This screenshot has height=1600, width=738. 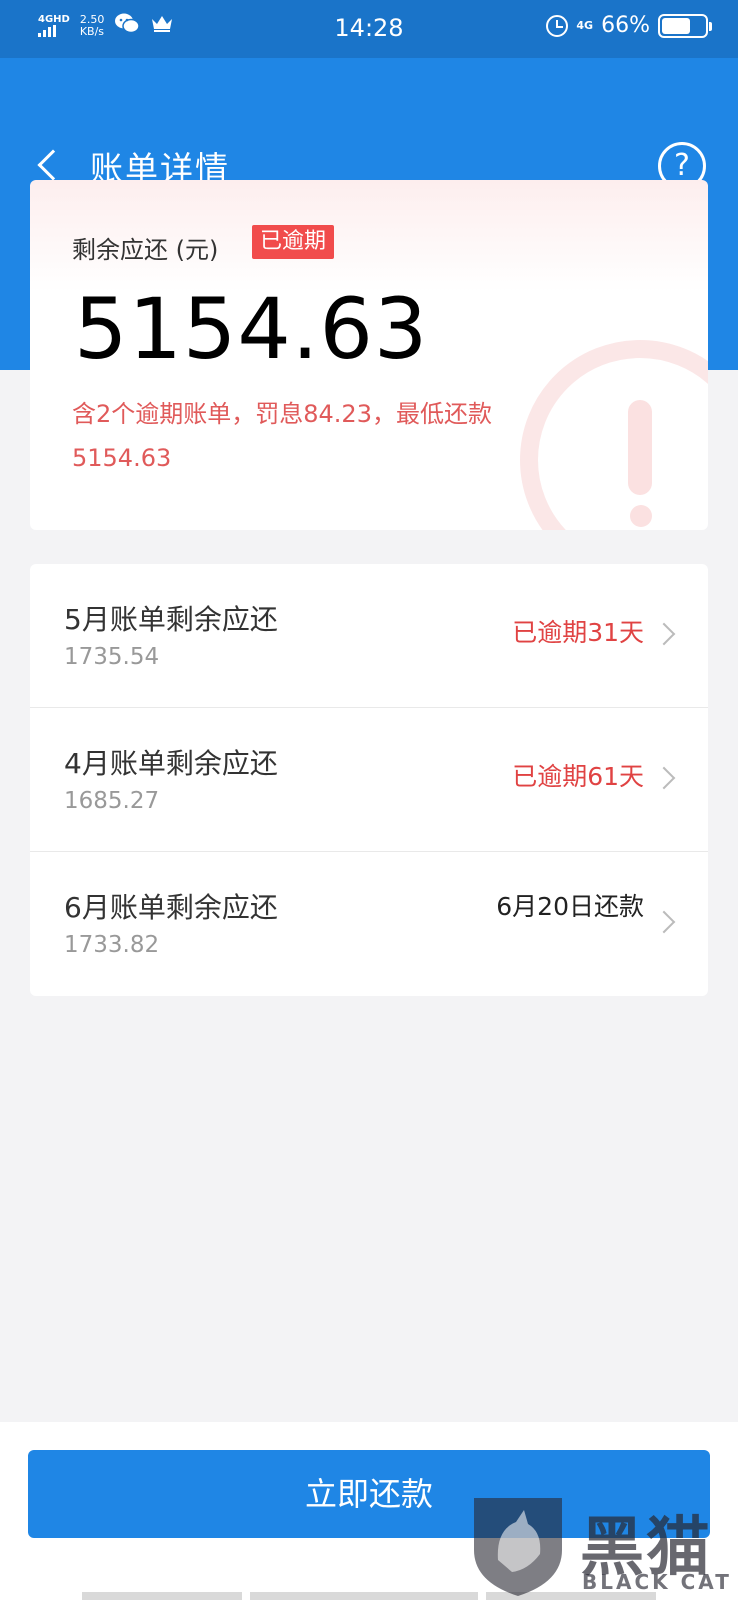 What do you see at coordinates (625, 25) in the screenshot?
I see `battery-percent: 66%` at bounding box center [625, 25].